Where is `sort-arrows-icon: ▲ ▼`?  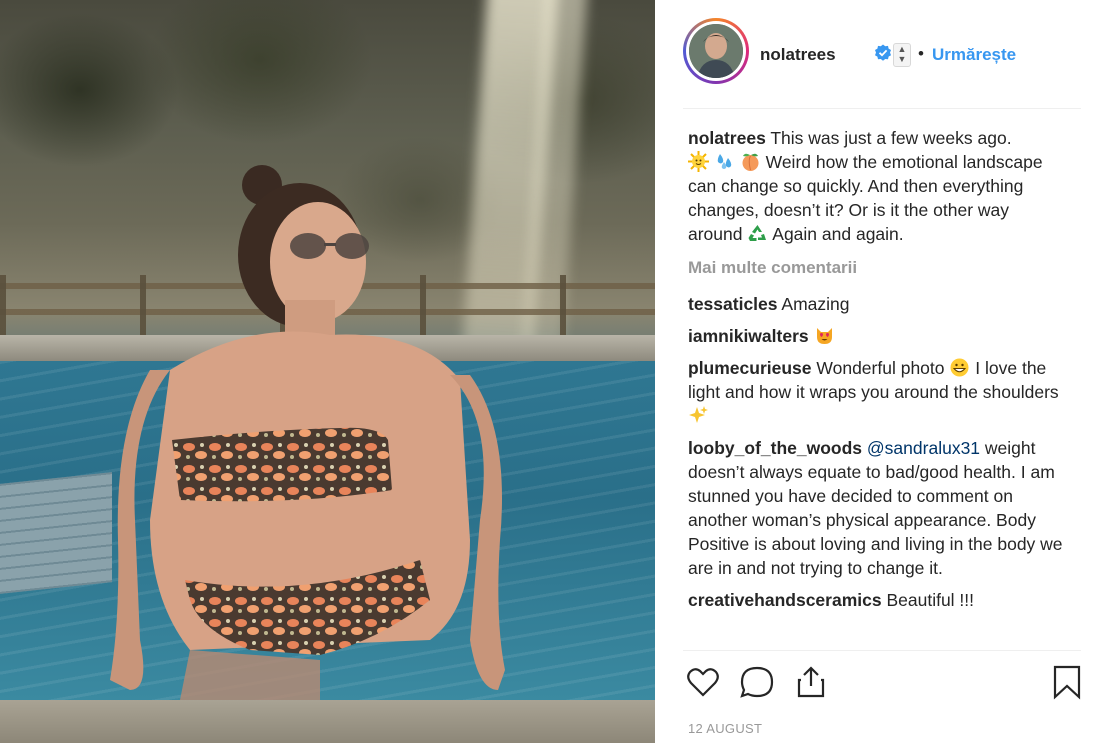
sort-arrows-icon: ▲ ▼ is located at coordinates (902, 55).